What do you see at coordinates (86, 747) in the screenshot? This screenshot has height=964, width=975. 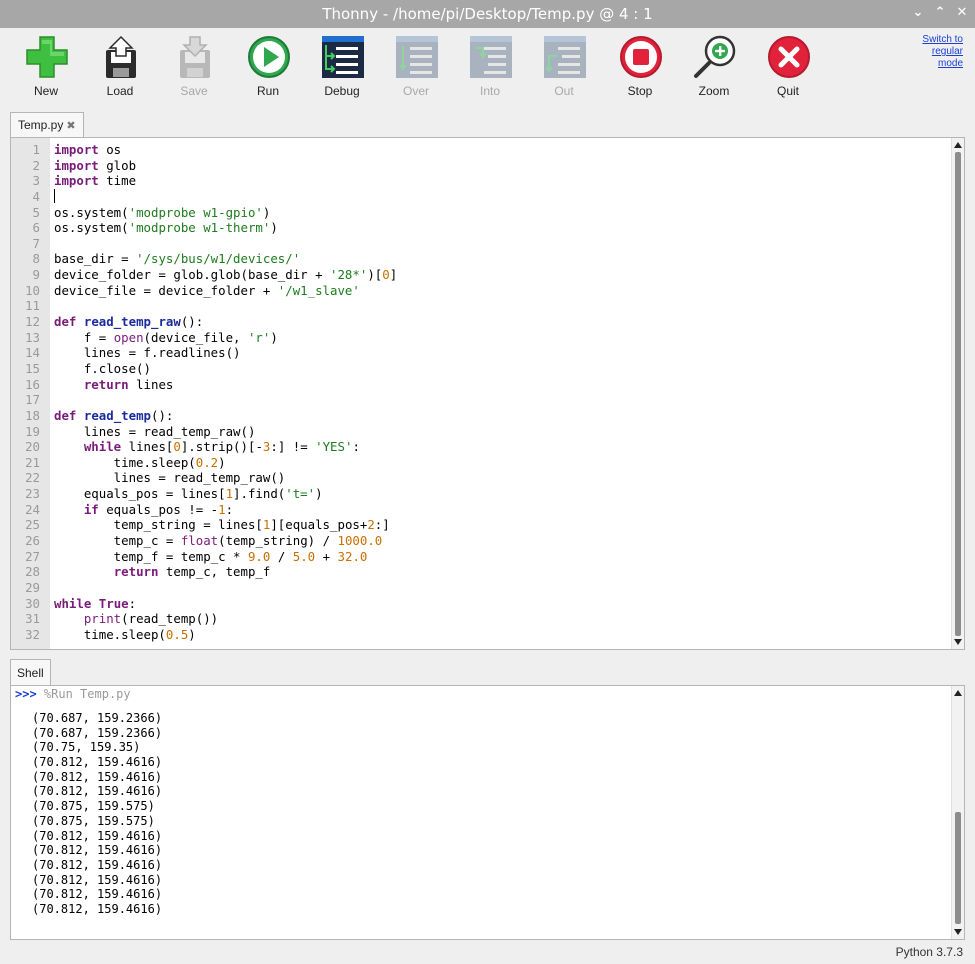 I see `shell-output-line: (70.75, 159.35)` at bounding box center [86, 747].